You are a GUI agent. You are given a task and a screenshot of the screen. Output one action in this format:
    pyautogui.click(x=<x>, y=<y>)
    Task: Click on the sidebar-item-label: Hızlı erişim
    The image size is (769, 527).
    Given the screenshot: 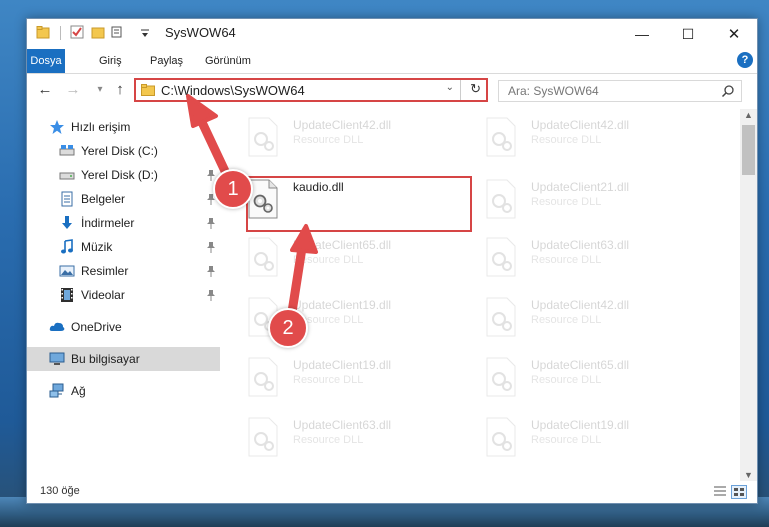 What is the action you would take?
    pyautogui.click(x=101, y=127)
    